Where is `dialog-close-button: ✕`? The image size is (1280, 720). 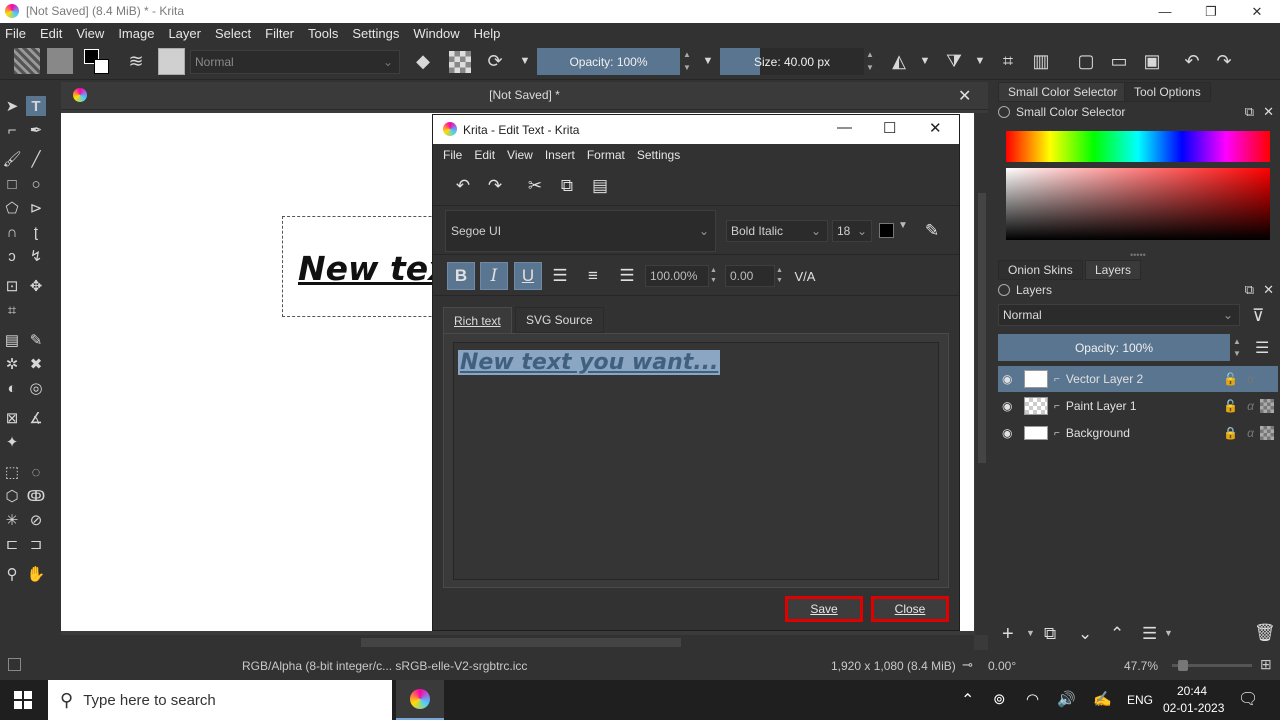
dialog-close-button: ✕ is located at coordinates (935, 128).